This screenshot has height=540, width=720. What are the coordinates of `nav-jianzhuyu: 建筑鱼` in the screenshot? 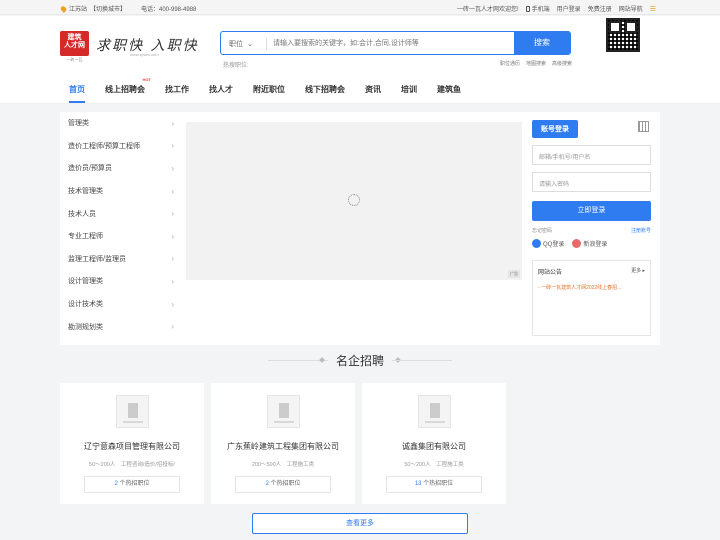 It's located at (449, 93).